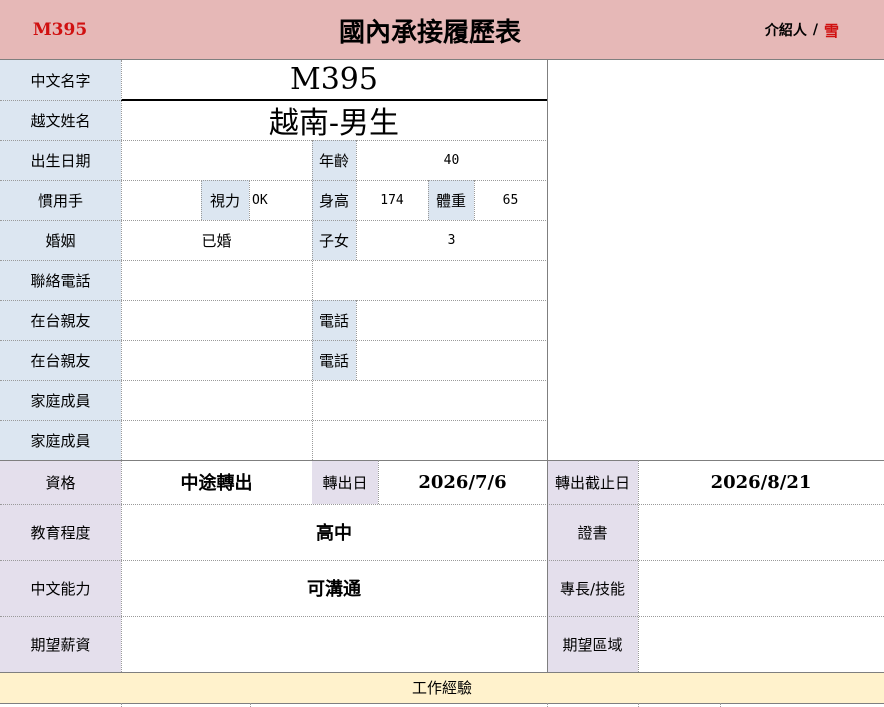 The width and height of the screenshot is (884, 707). Describe the element at coordinates (60, 160) in the screenshot. I see `birthdate-label: 出生日期` at that location.